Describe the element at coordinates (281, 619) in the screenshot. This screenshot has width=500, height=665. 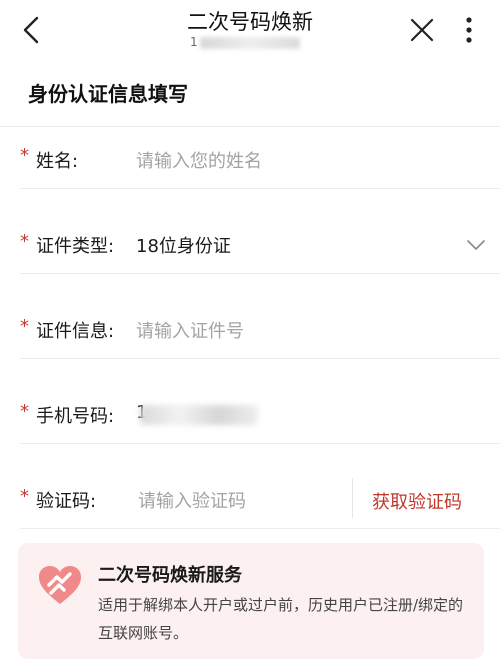
I see `card-description: 适用于解绑本人开户或过户前，历史用户已注册/绑定的互联网账号。` at that location.